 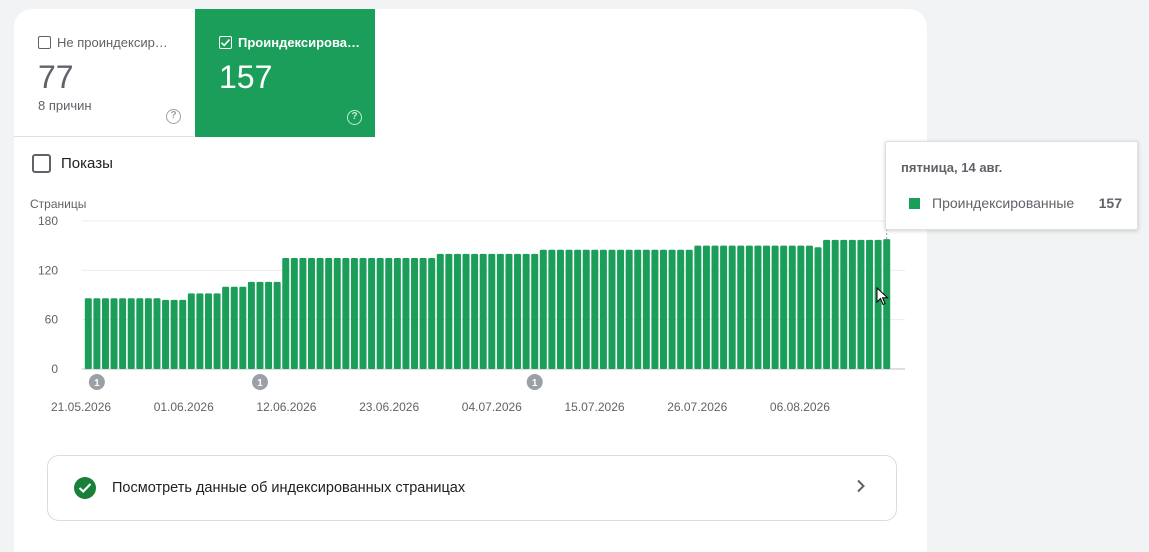 I want to click on tooltip-value: 157, so click(x=1110, y=203).